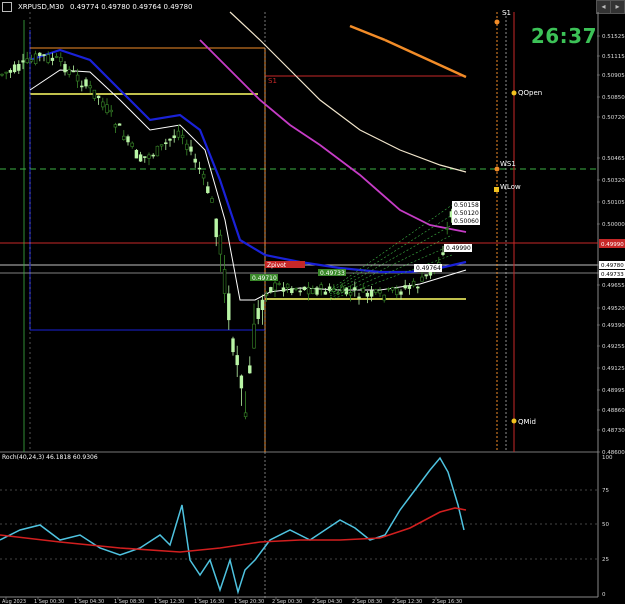  What do you see at coordinates (447, 601) in the screenshot?
I see `time-axis-label: 2 Sep 16:30` at bounding box center [447, 601].